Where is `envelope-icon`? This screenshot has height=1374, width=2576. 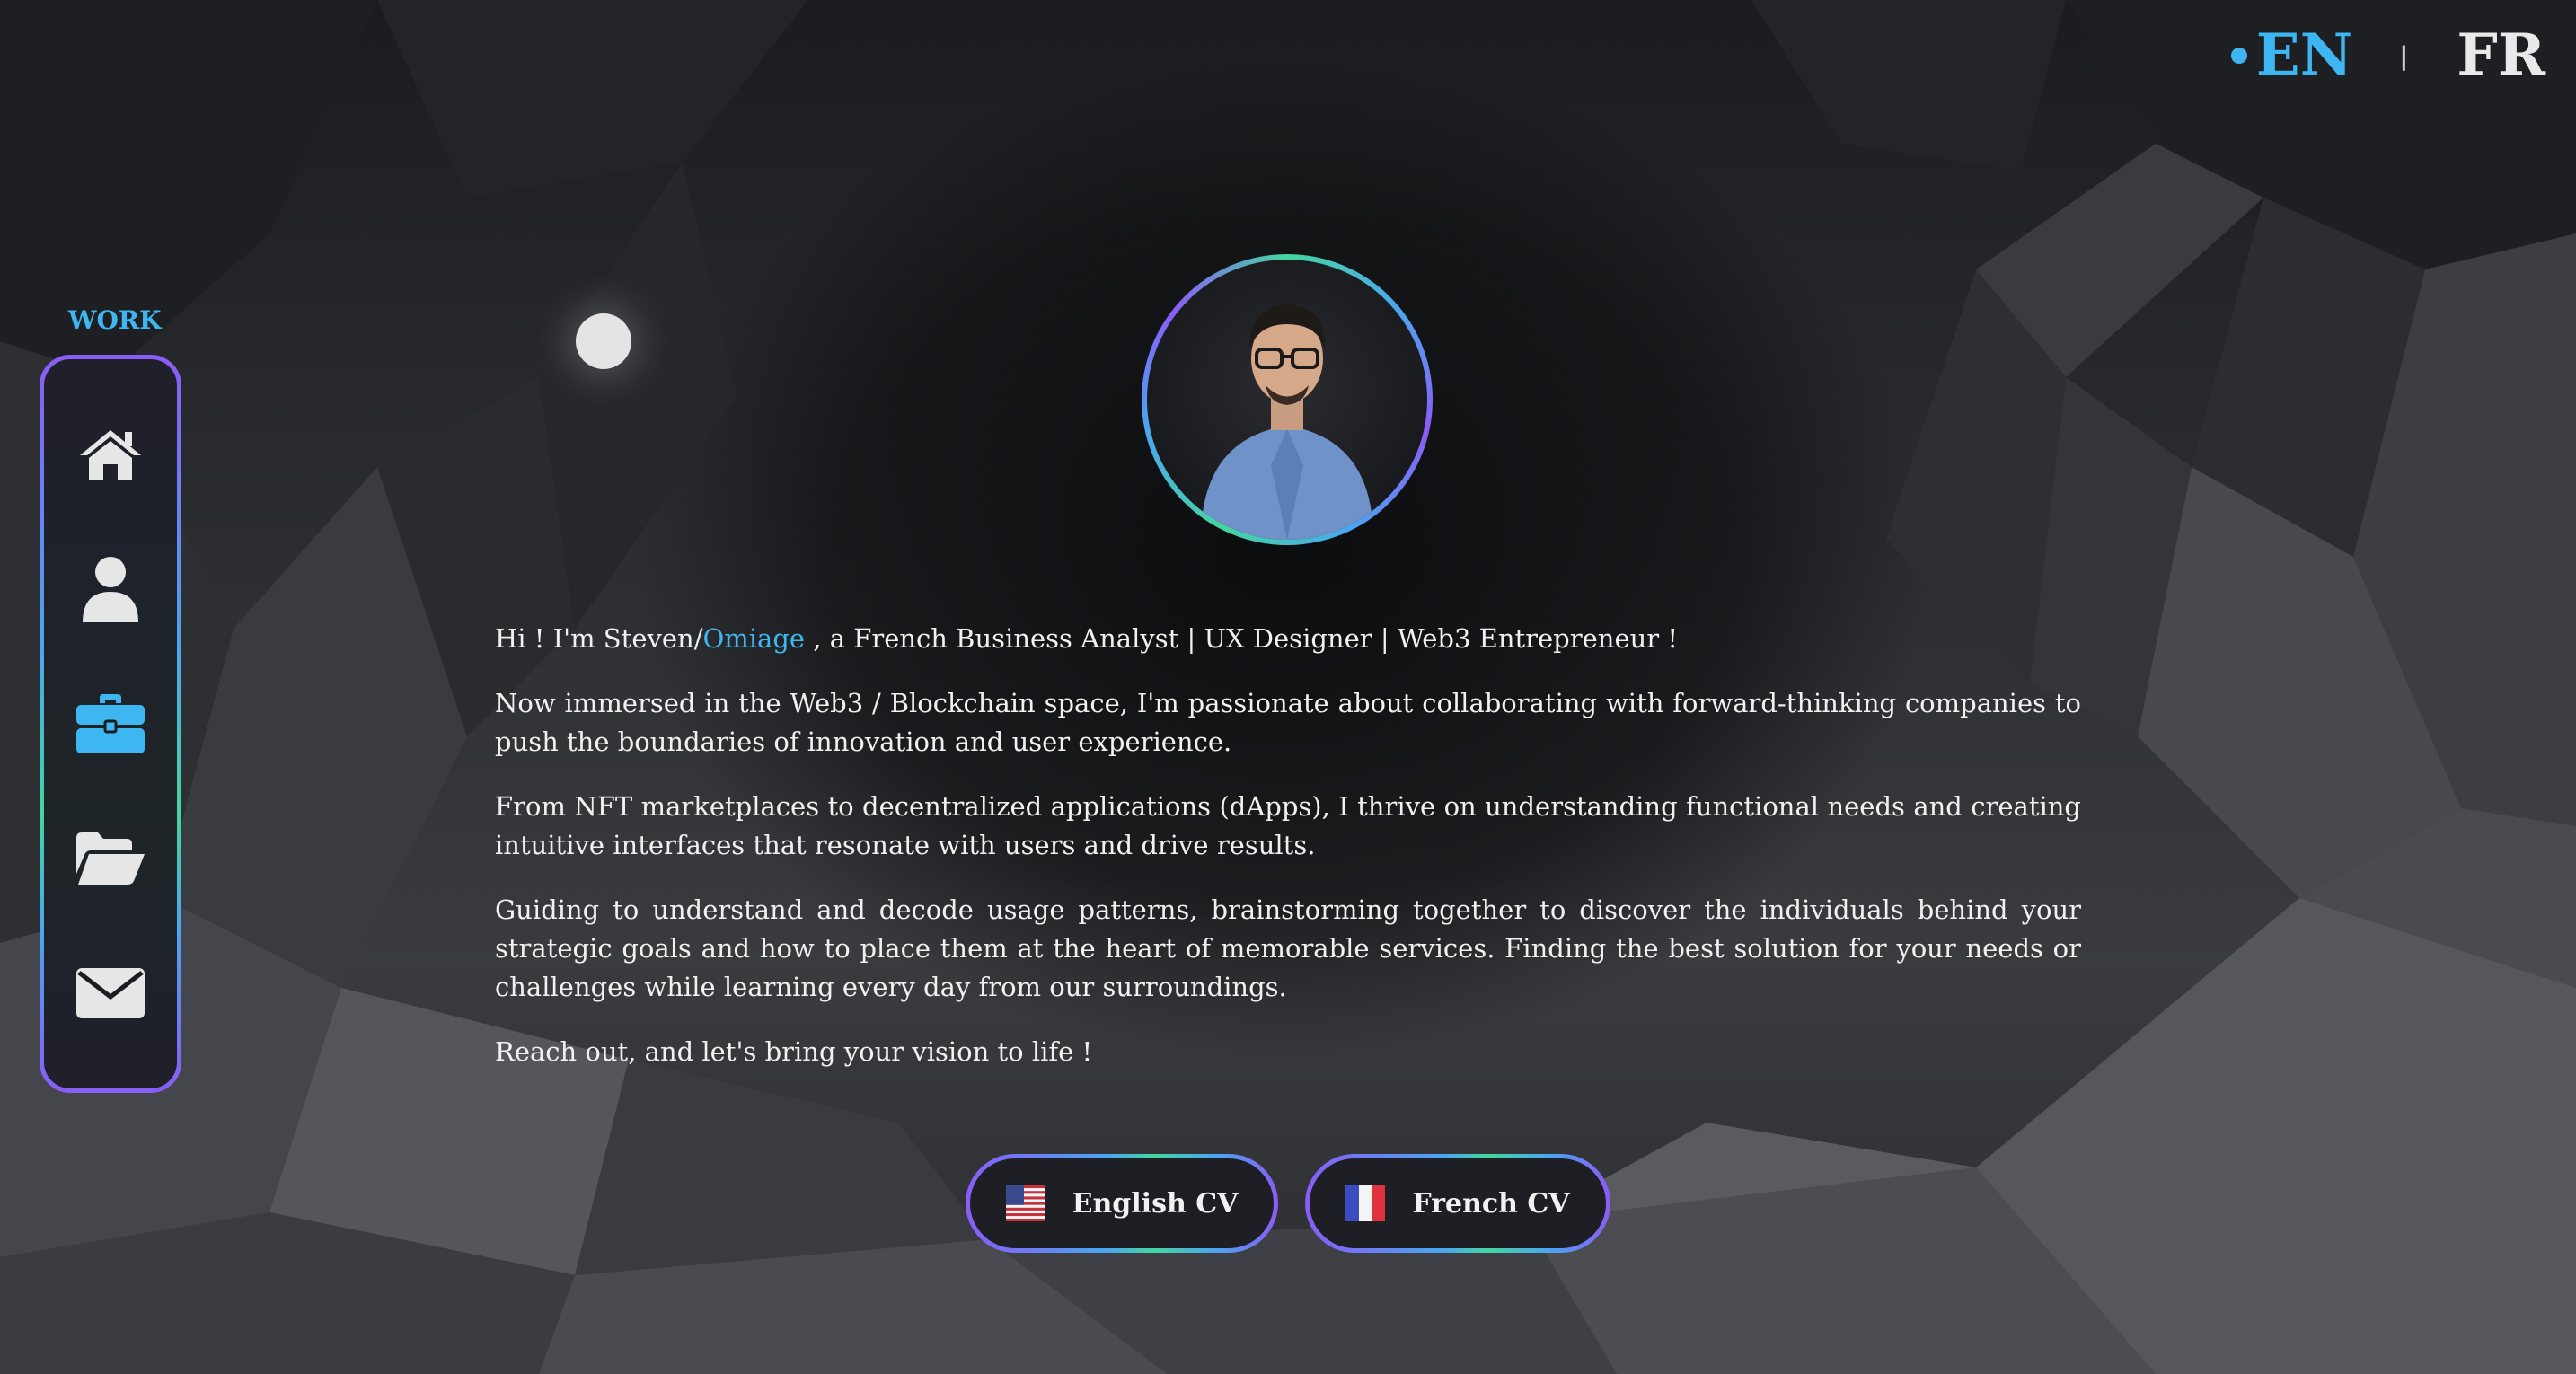 envelope-icon is located at coordinates (110, 992).